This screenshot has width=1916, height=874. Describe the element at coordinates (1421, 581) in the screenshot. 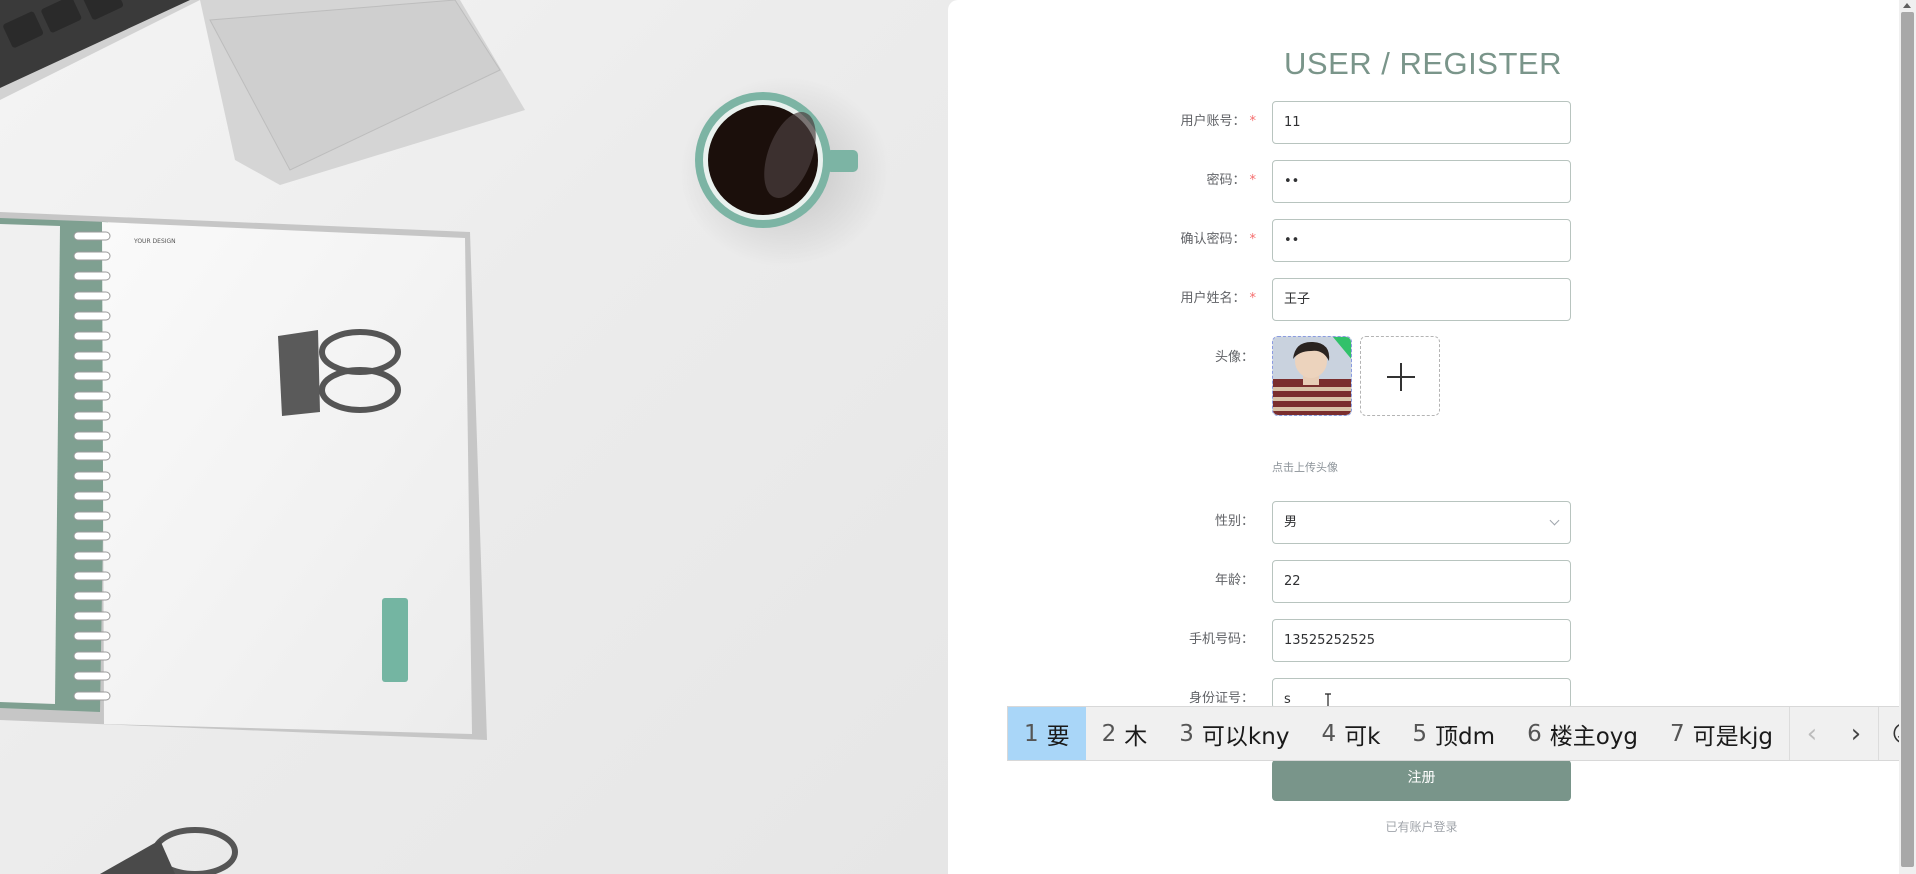

I see `age-input: 22` at that location.